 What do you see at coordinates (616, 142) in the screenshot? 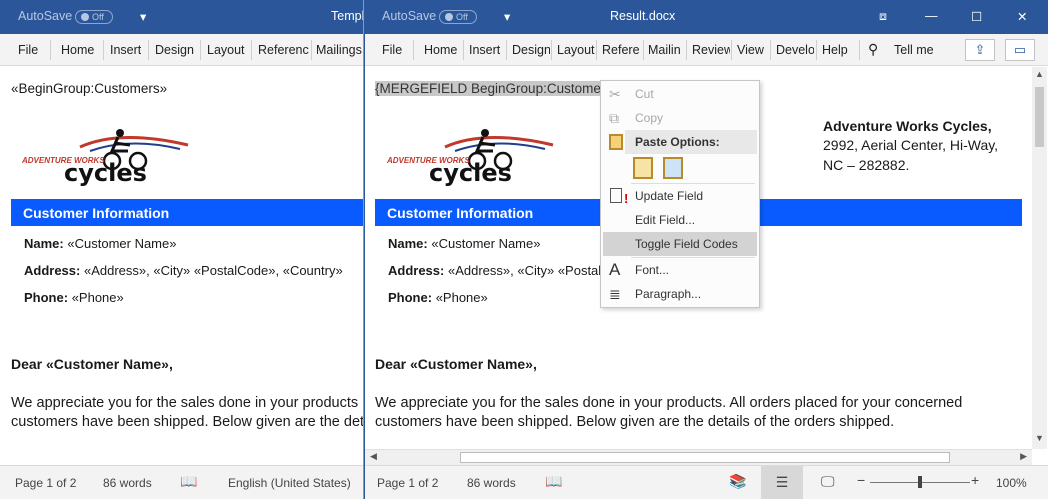
I see `paste-icon` at bounding box center [616, 142].